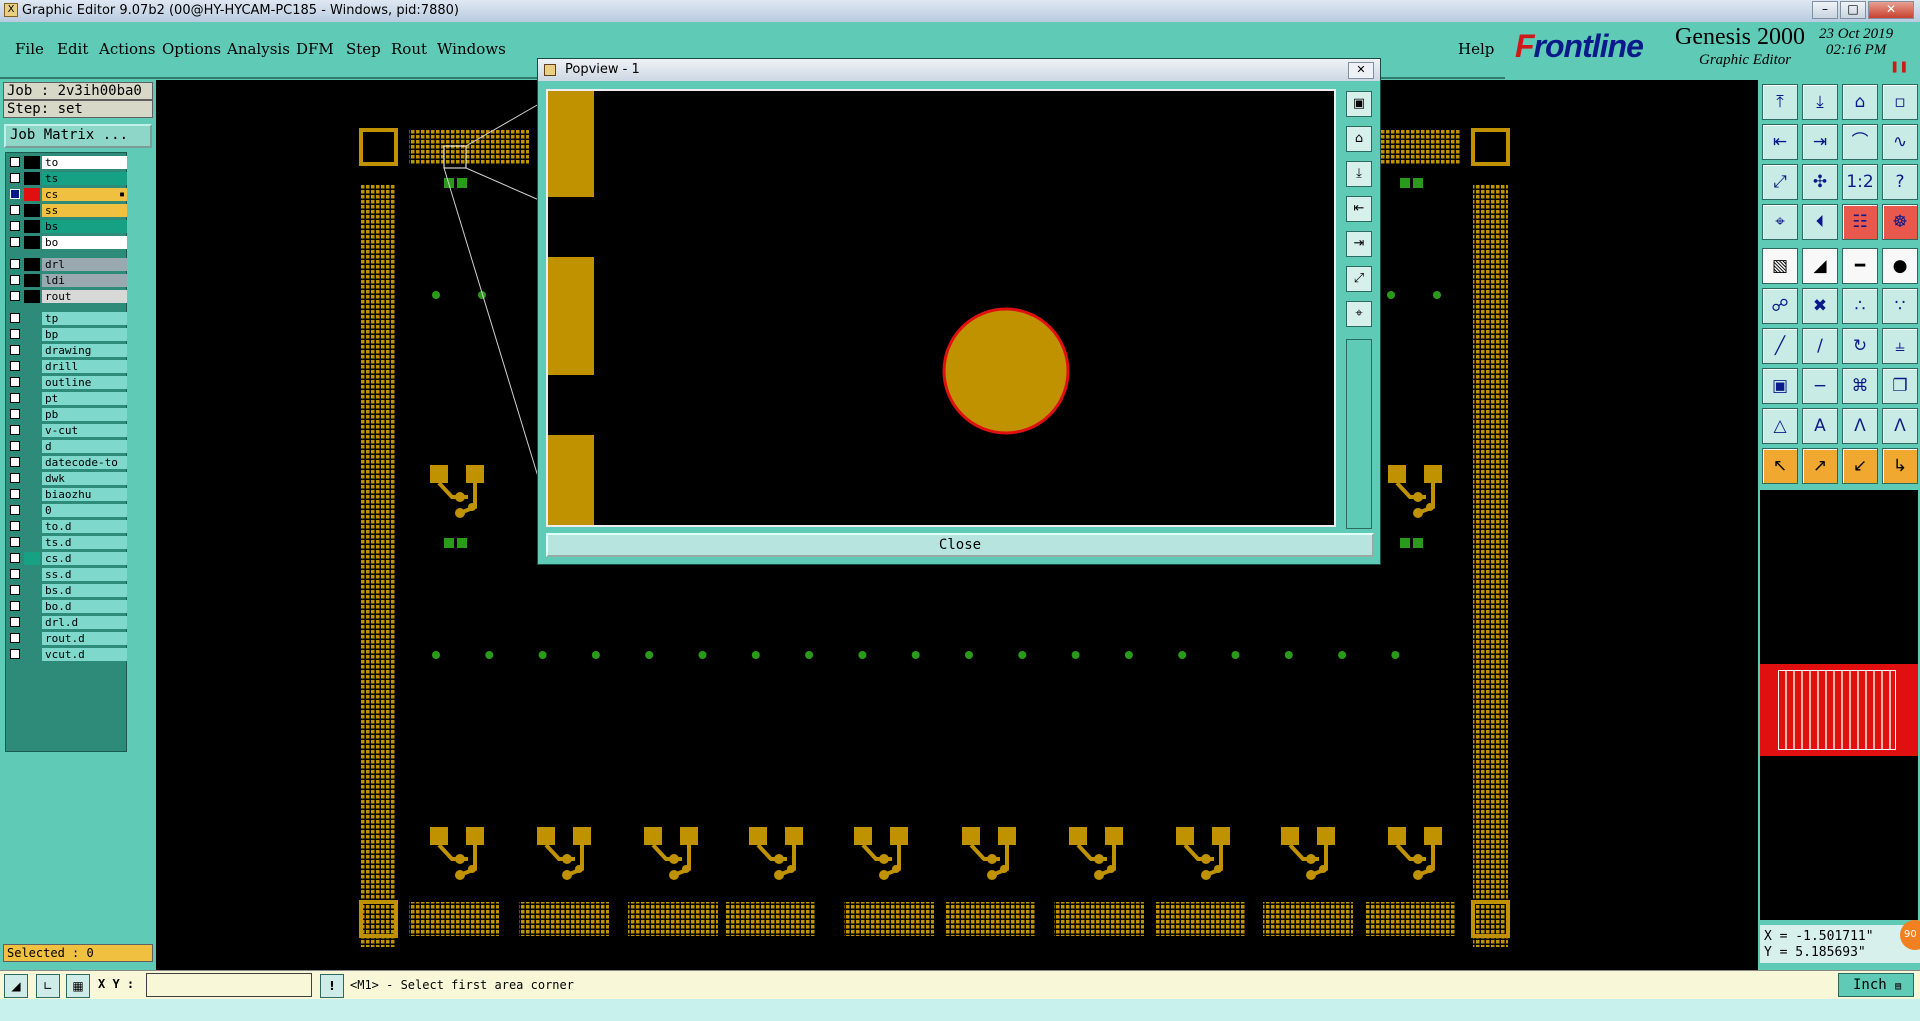  I want to click on layer-row-ts: ts, so click(66, 178).